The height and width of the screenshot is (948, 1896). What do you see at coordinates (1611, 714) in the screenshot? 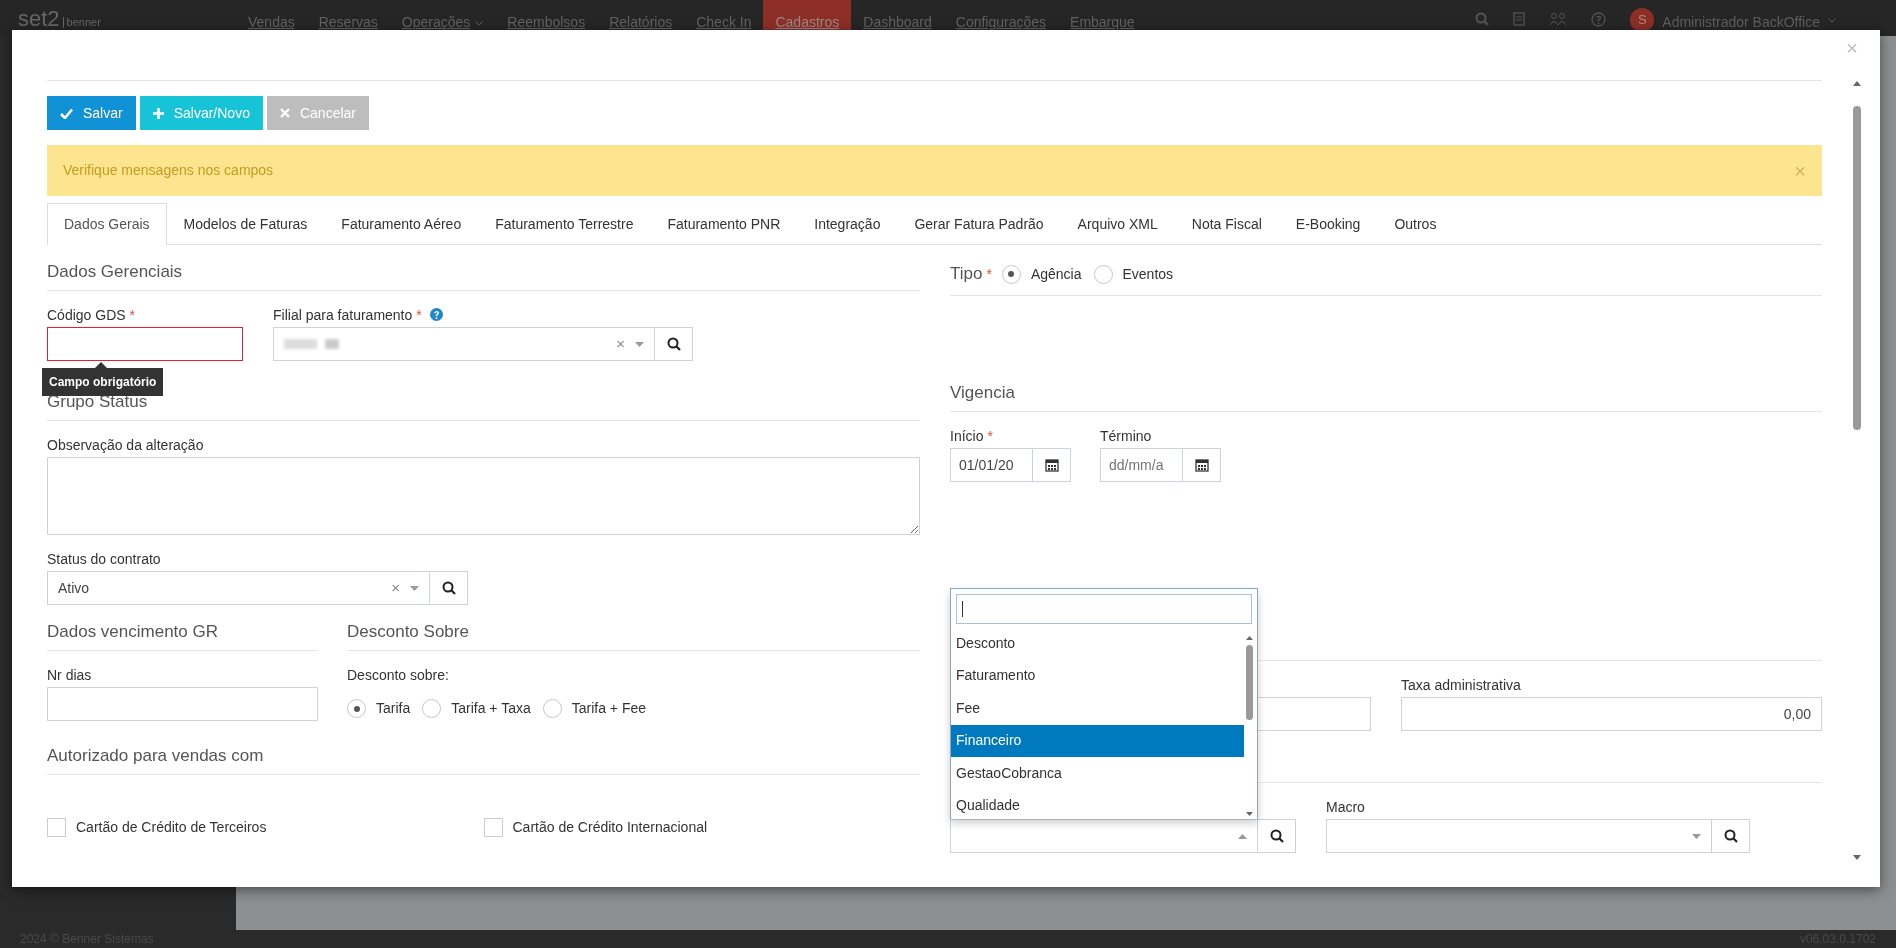
I see `number-input: 0,00` at bounding box center [1611, 714].